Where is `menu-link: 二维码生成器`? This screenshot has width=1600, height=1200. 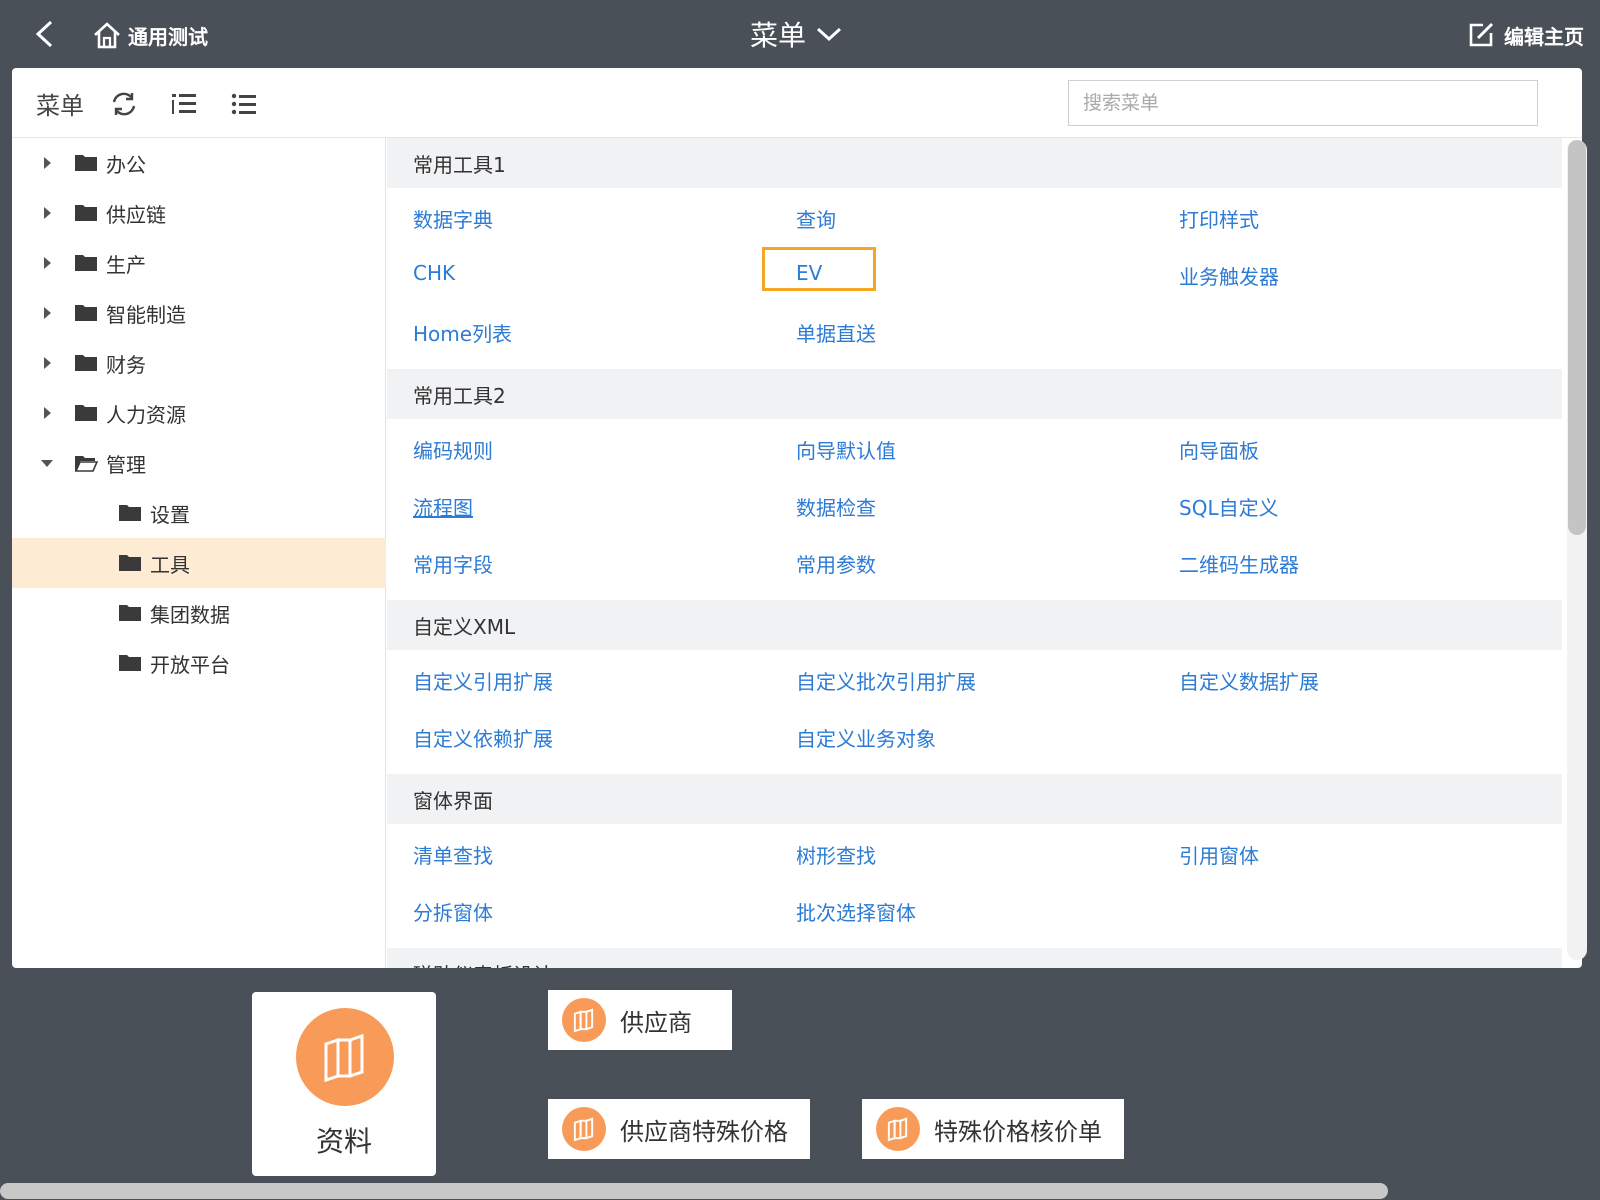
menu-link: 二维码生成器 is located at coordinates (1239, 563).